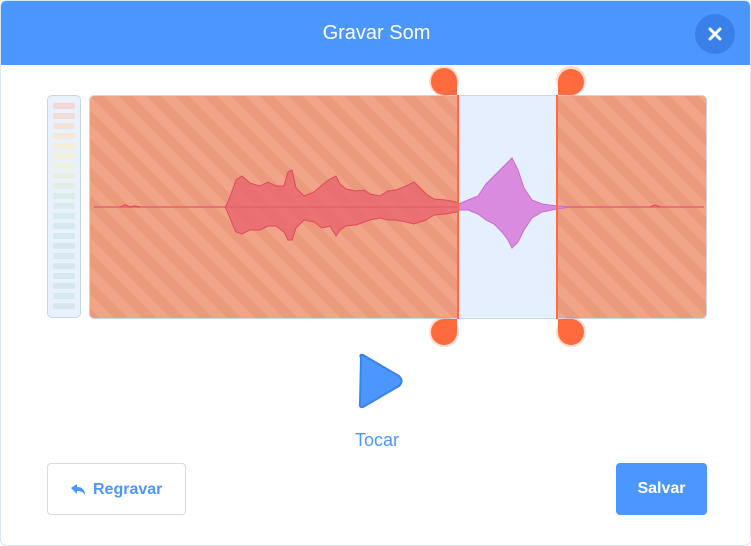 This screenshot has width=751, height=546. I want to click on save-button: Salvar, so click(661, 489).